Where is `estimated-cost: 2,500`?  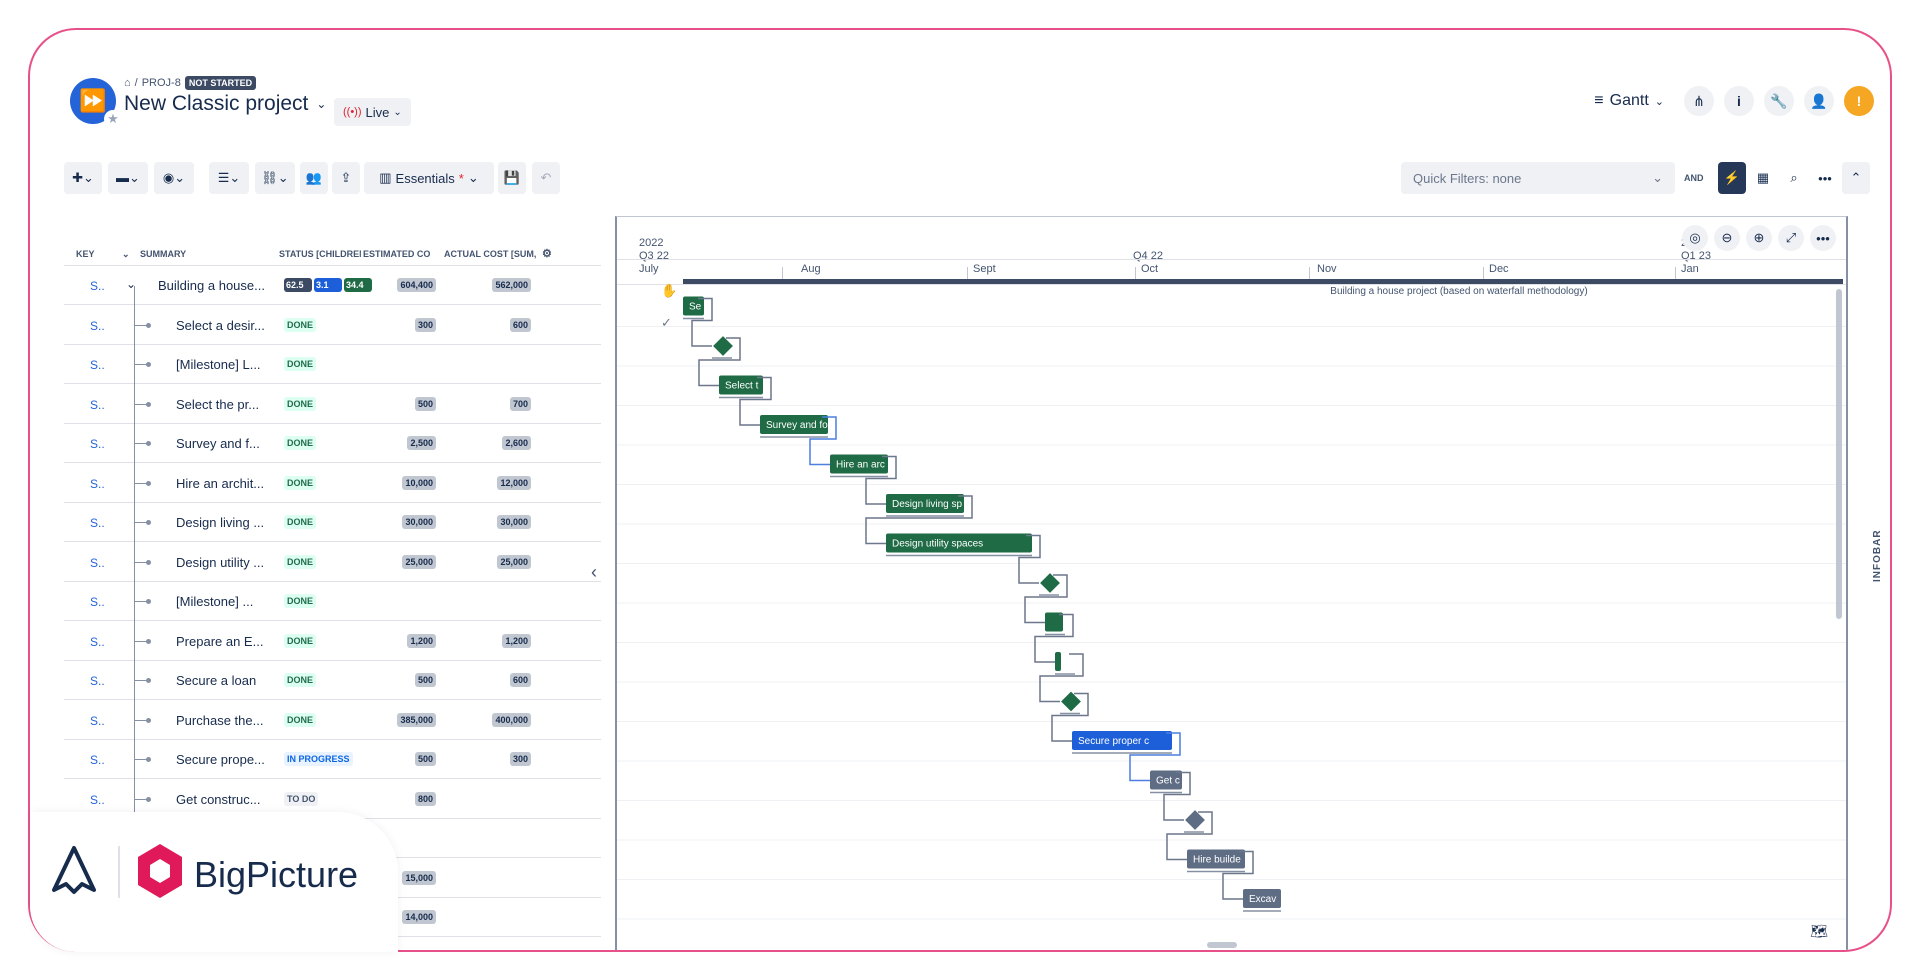
estimated-cost: 2,500 is located at coordinates (421, 443).